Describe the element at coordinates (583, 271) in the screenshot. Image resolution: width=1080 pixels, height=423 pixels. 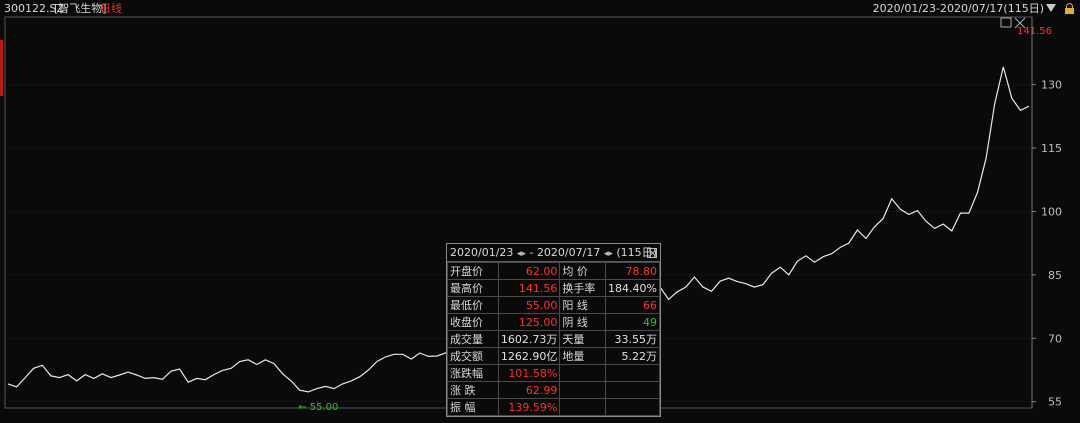
I see `stats-label2: 均 价` at that location.